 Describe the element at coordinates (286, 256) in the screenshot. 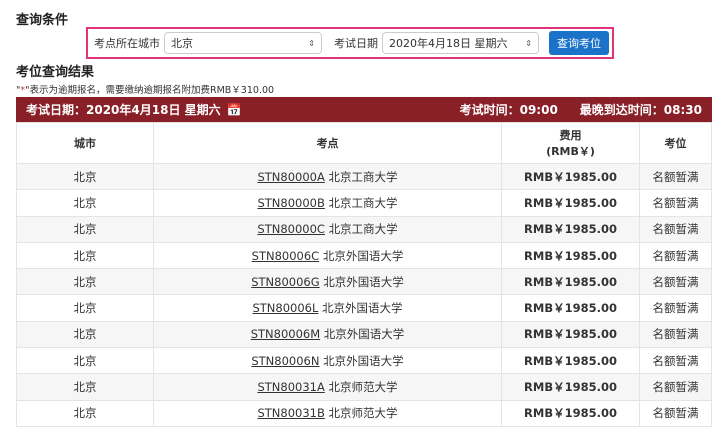

I see `site-code-link: STN80006C` at that location.